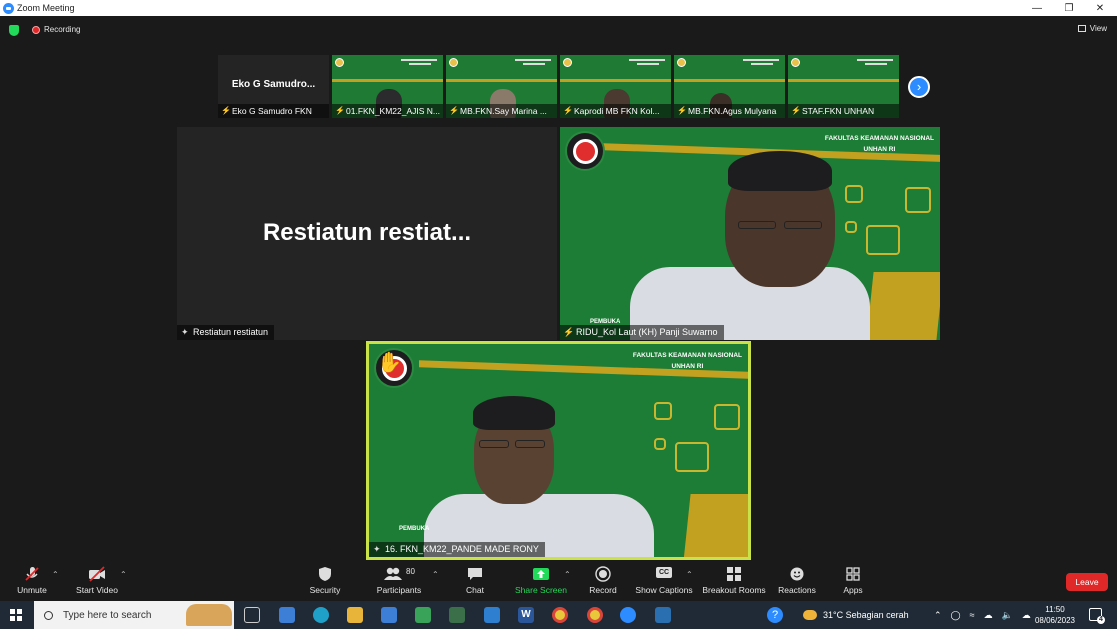 Image resolution: width=1117 pixels, height=629 pixels. What do you see at coordinates (97, 580) in the screenshot?
I see `start-video-button: Start Video` at bounding box center [97, 580].